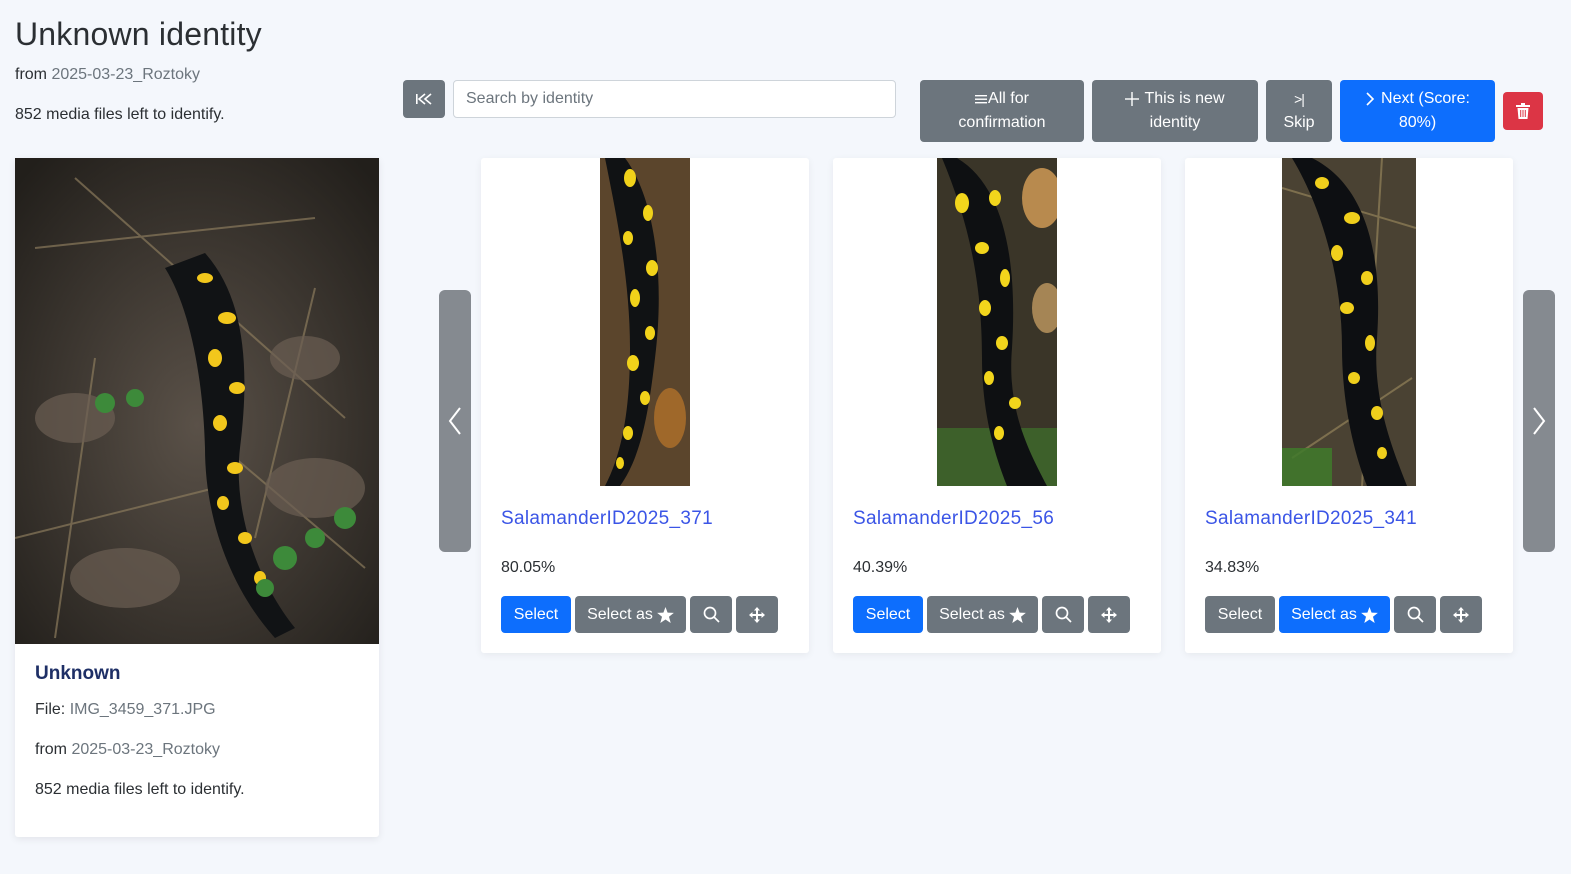 The width and height of the screenshot is (1571, 874). What do you see at coordinates (1299, 122) in the screenshot?
I see `skip-label: Skip` at bounding box center [1299, 122].